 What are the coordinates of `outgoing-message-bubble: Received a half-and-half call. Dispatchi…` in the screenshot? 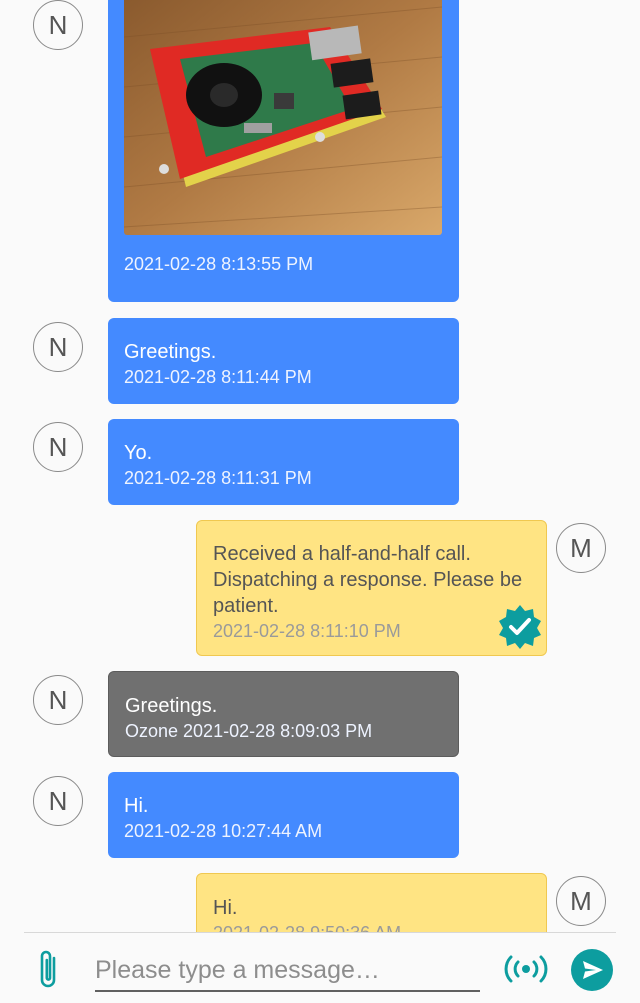 It's located at (371, 588).